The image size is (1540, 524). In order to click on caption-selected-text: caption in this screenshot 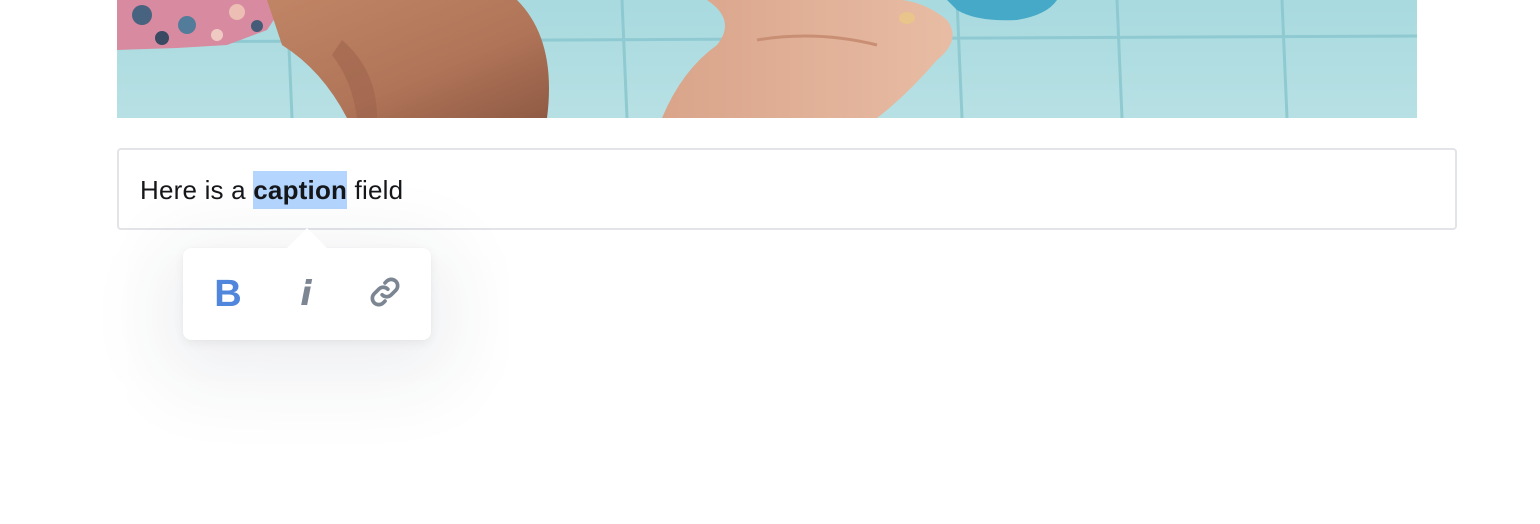, I will do `click(300, 190)`.